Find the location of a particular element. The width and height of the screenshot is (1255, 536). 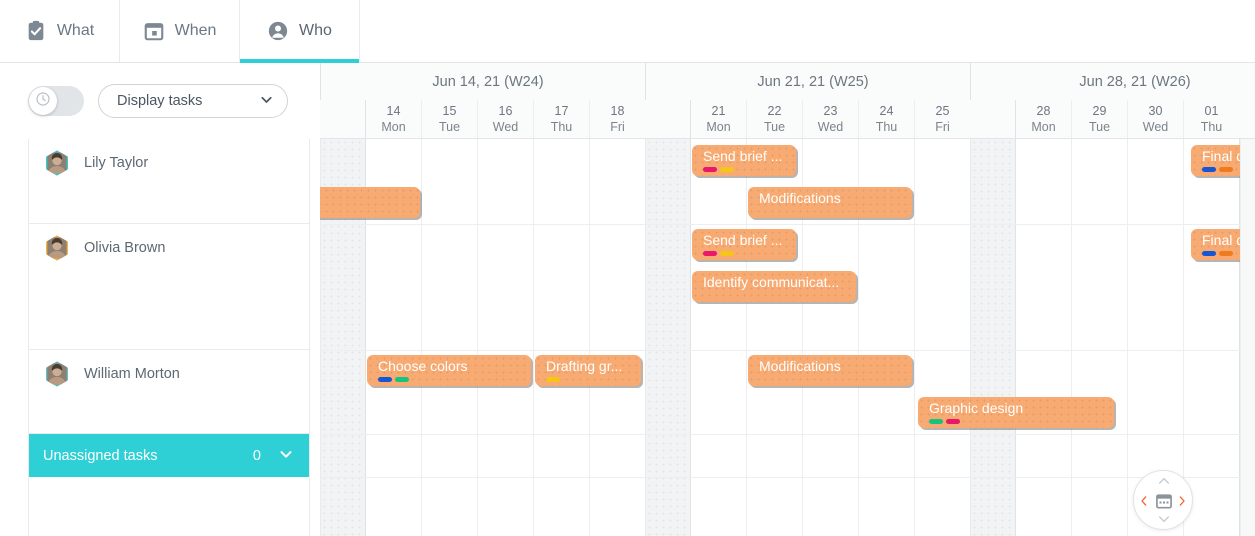

week-header-label: Jun 28, 21 (W26) is located at coordinates (1135, 81).